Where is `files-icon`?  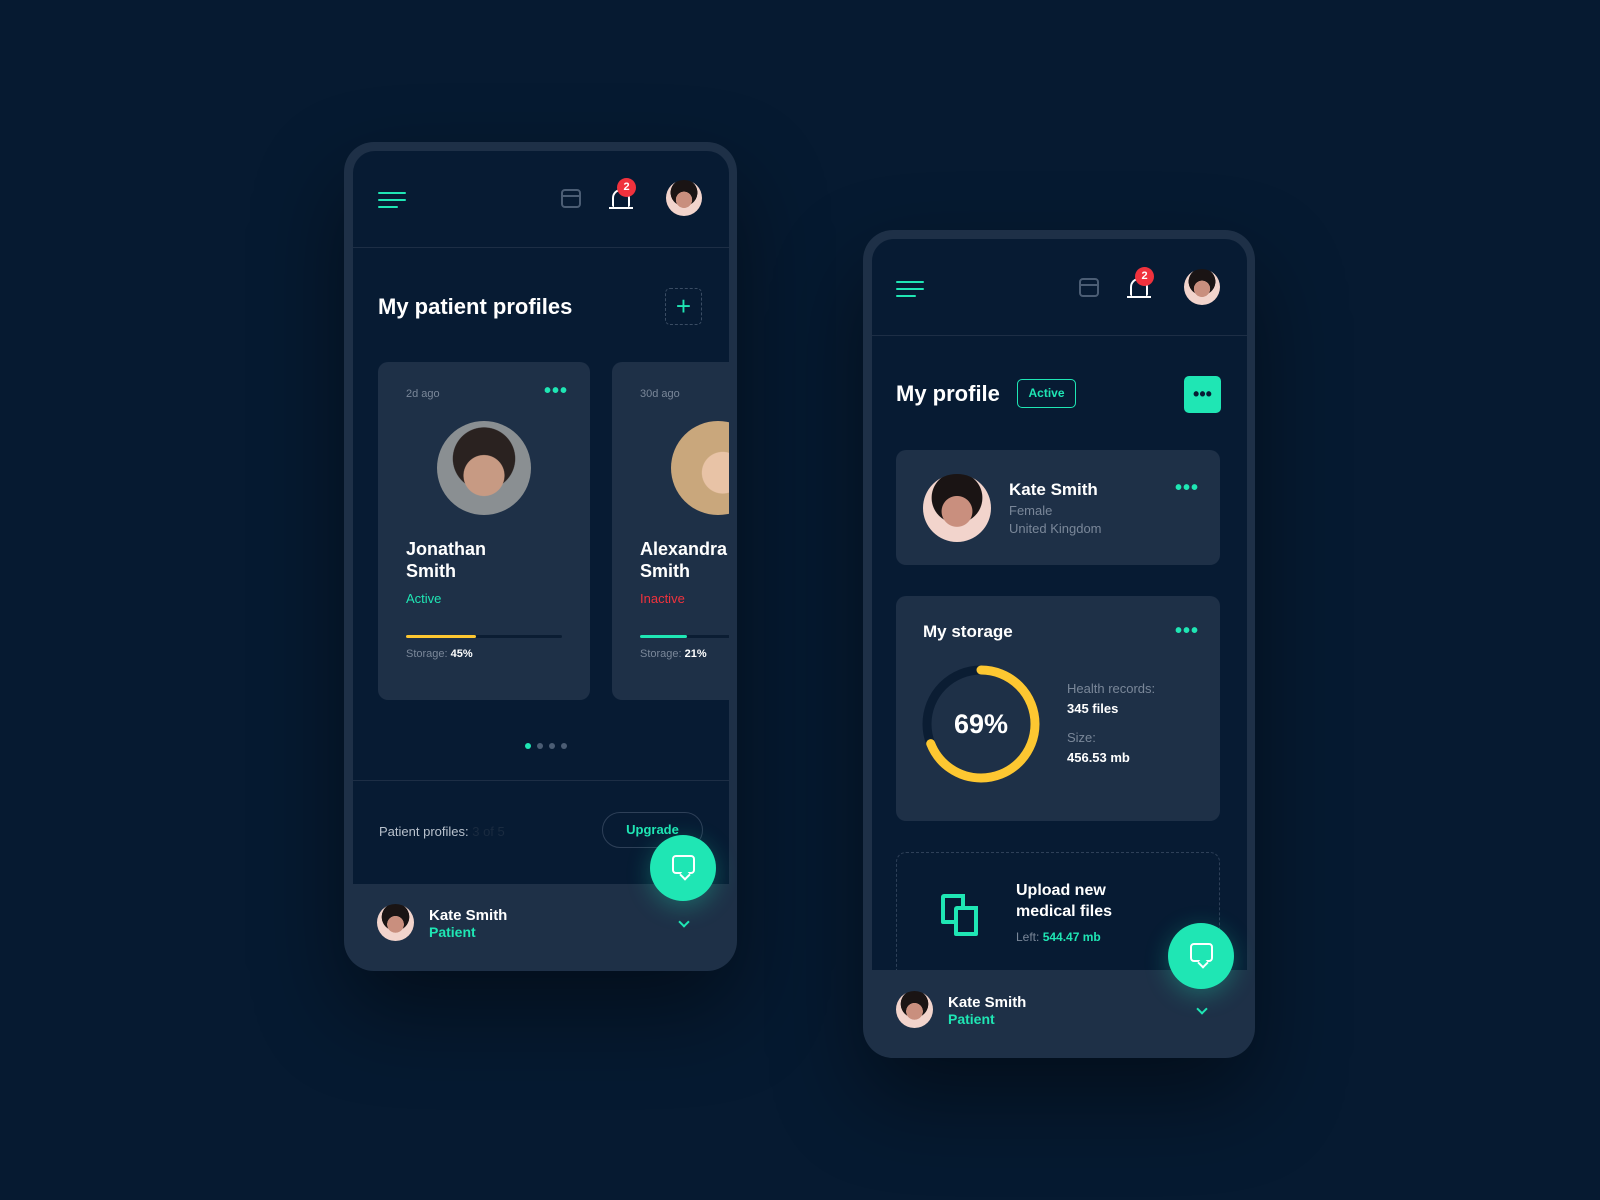 files-icon is located at coordinates (961, 916).